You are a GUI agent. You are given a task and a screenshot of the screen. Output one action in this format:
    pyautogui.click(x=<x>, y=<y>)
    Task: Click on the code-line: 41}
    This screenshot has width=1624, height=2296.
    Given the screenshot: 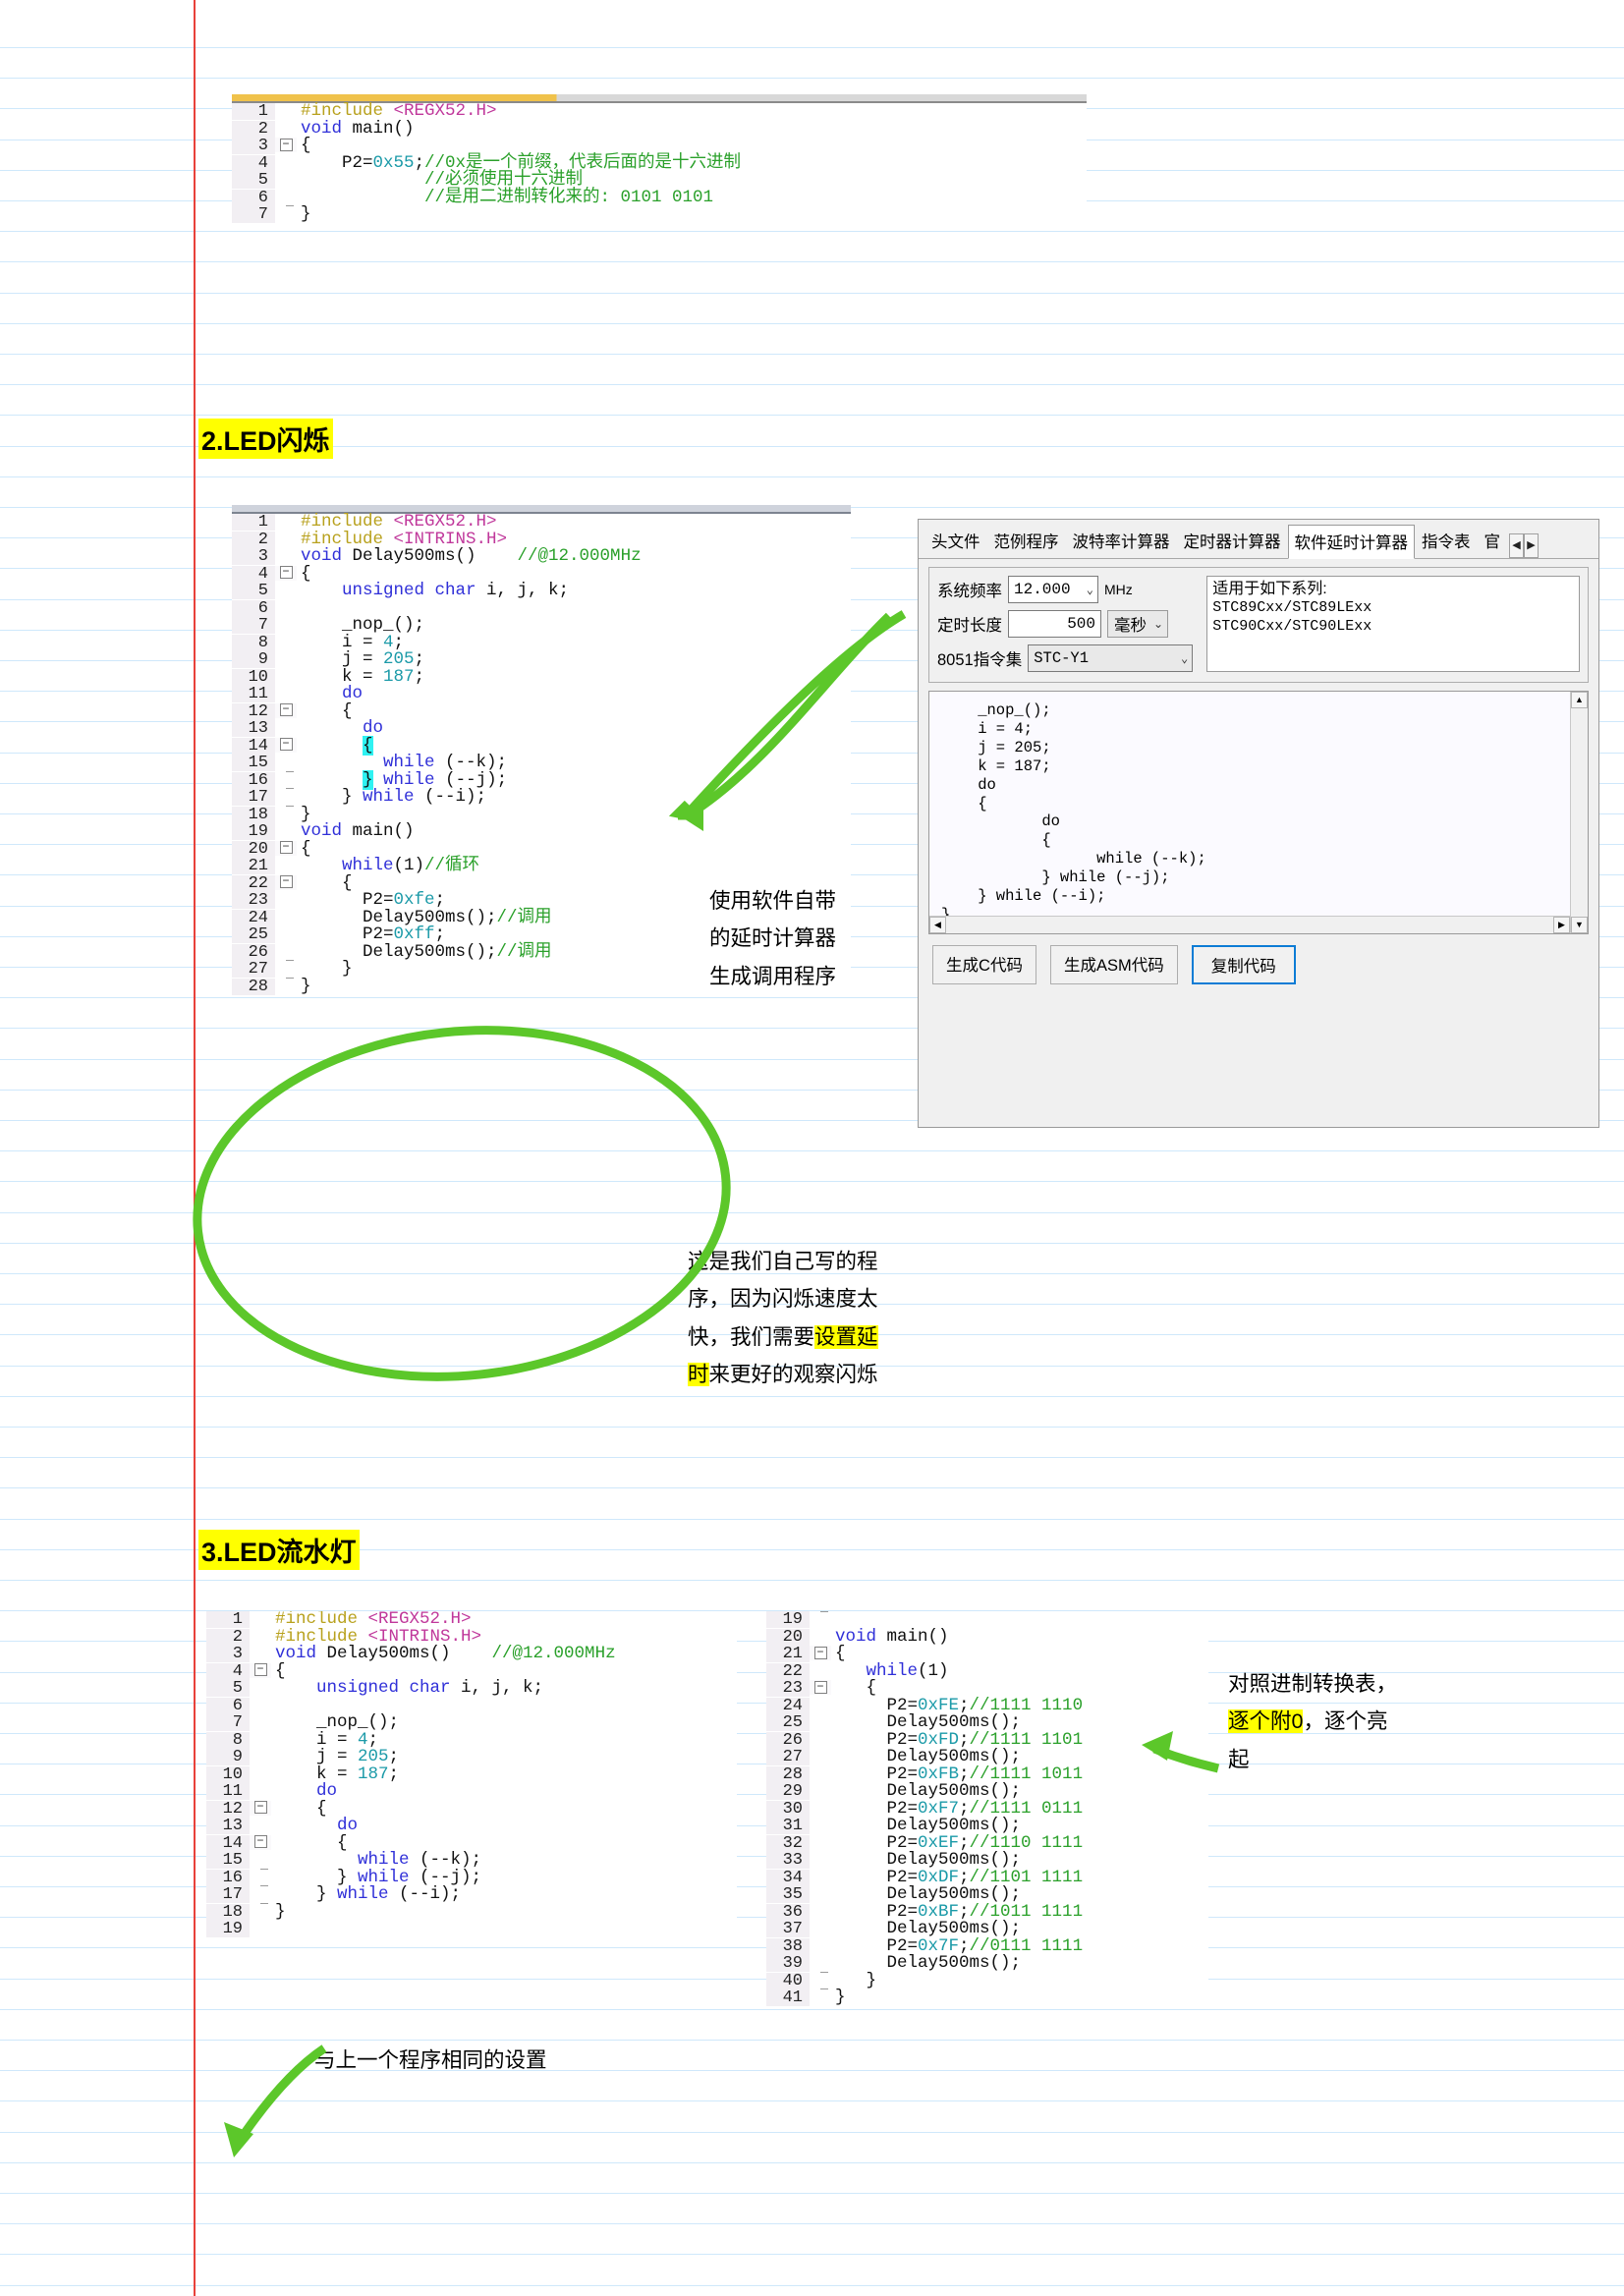 What is the action you would take?
    pyautogui.click(x=987, y=1997)
    